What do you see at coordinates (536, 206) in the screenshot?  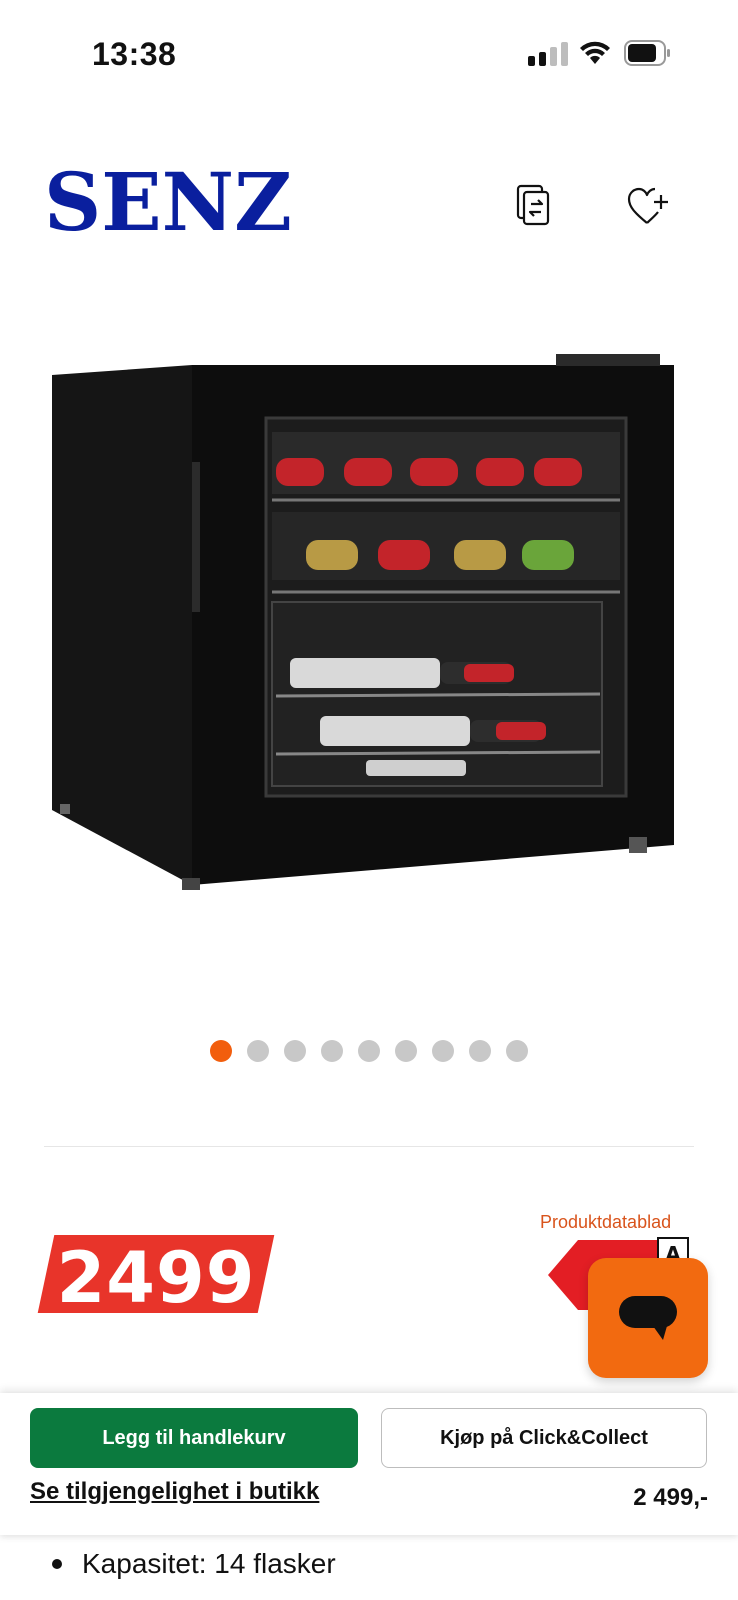 I see `compare-icon` at bounding box center [536, 206].